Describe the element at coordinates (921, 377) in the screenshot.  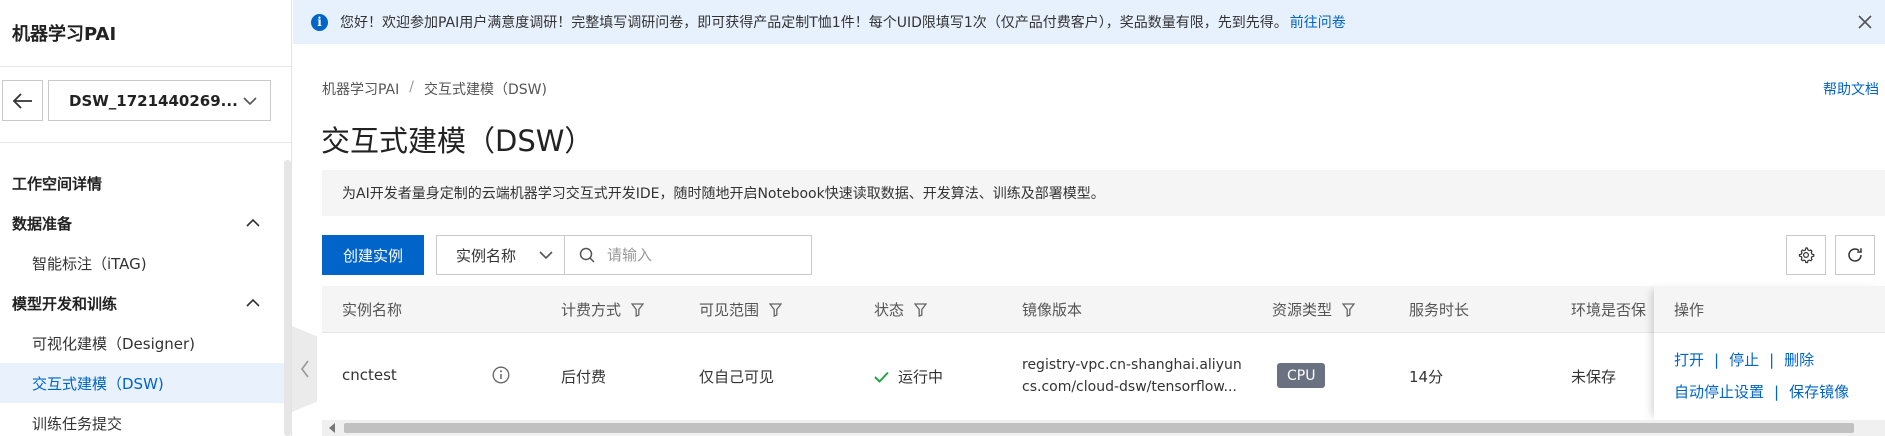
I see `status-text: 运行中` at that location.